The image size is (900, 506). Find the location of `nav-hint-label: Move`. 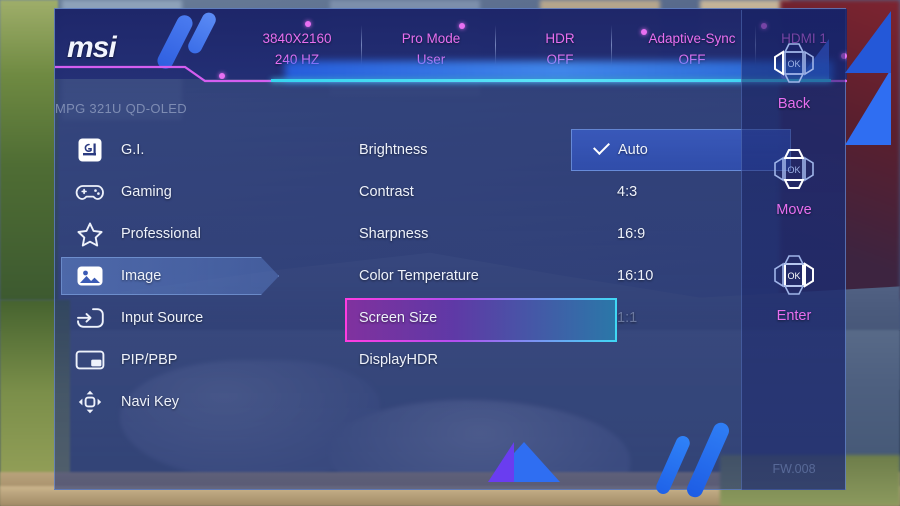

nav-hint-label: Move is located at coordinates (794, 210).